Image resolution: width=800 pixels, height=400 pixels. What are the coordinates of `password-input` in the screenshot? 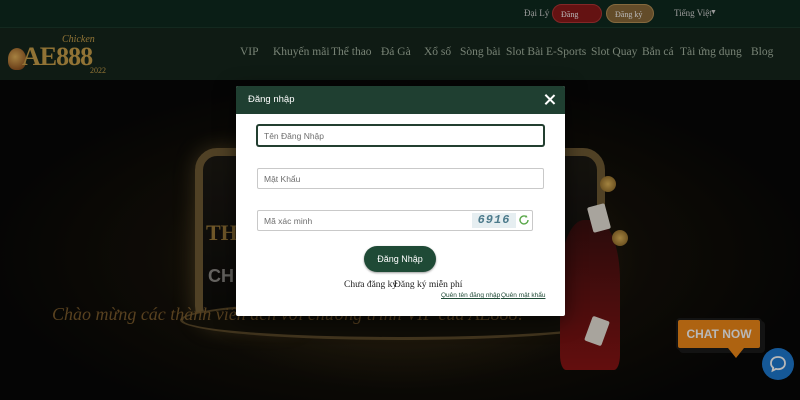 It's located at (400, 178).